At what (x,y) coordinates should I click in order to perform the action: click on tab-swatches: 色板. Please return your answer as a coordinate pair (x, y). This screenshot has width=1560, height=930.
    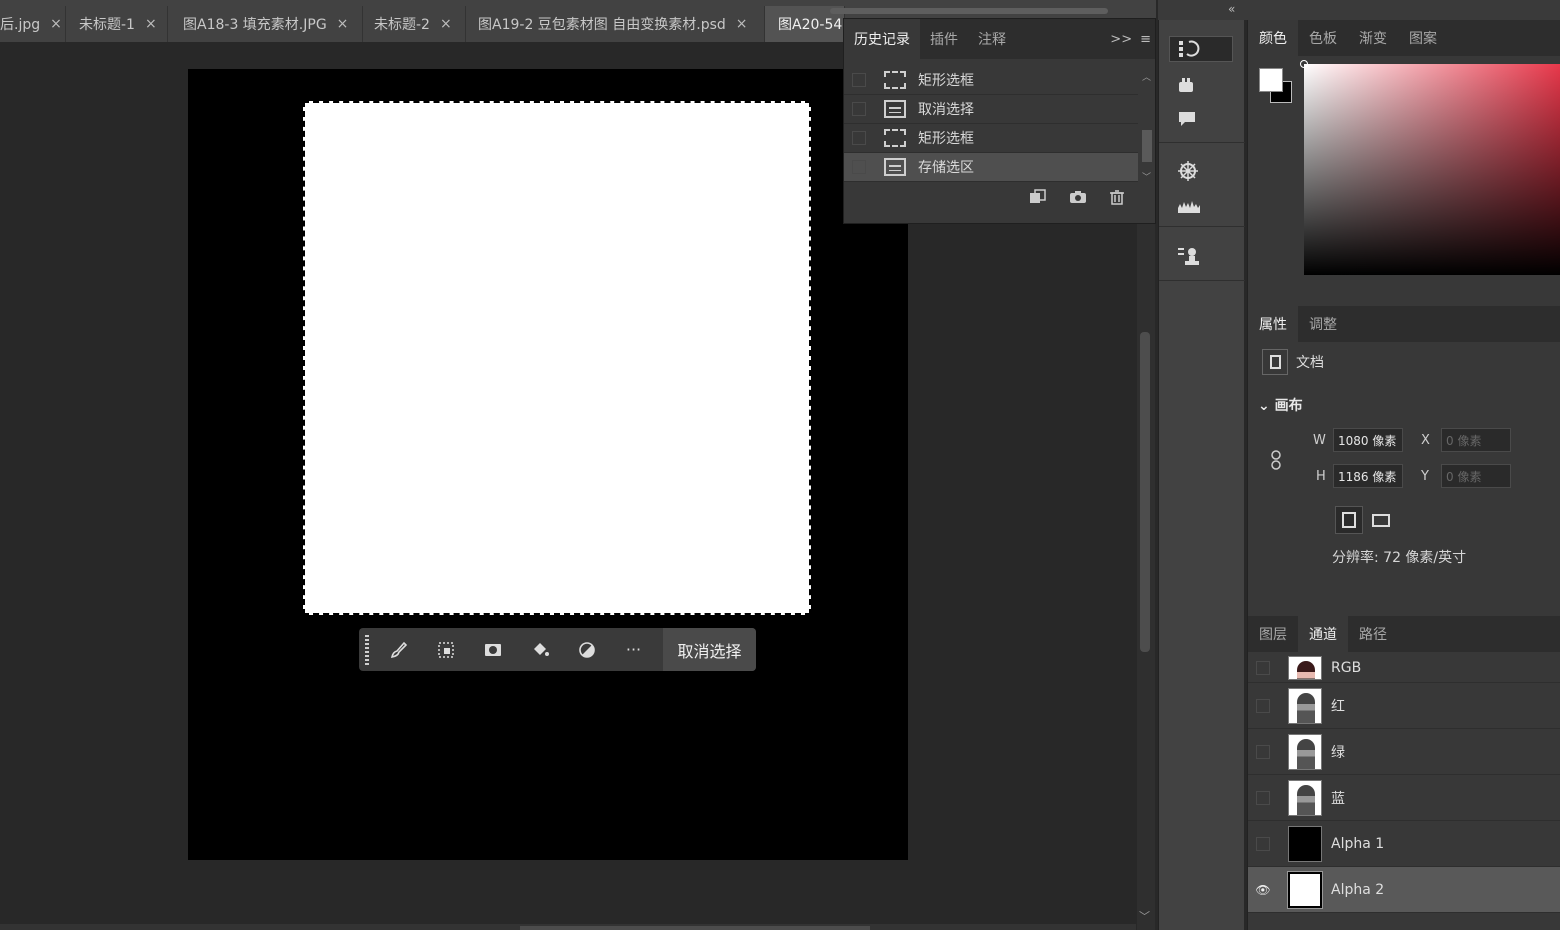
    Looking at the image, I should click on (1323, 38).